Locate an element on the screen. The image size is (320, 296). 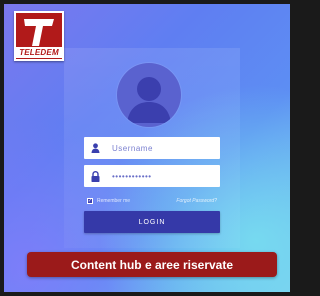
login-button: LOGIN is located at coordinates (152, 222).